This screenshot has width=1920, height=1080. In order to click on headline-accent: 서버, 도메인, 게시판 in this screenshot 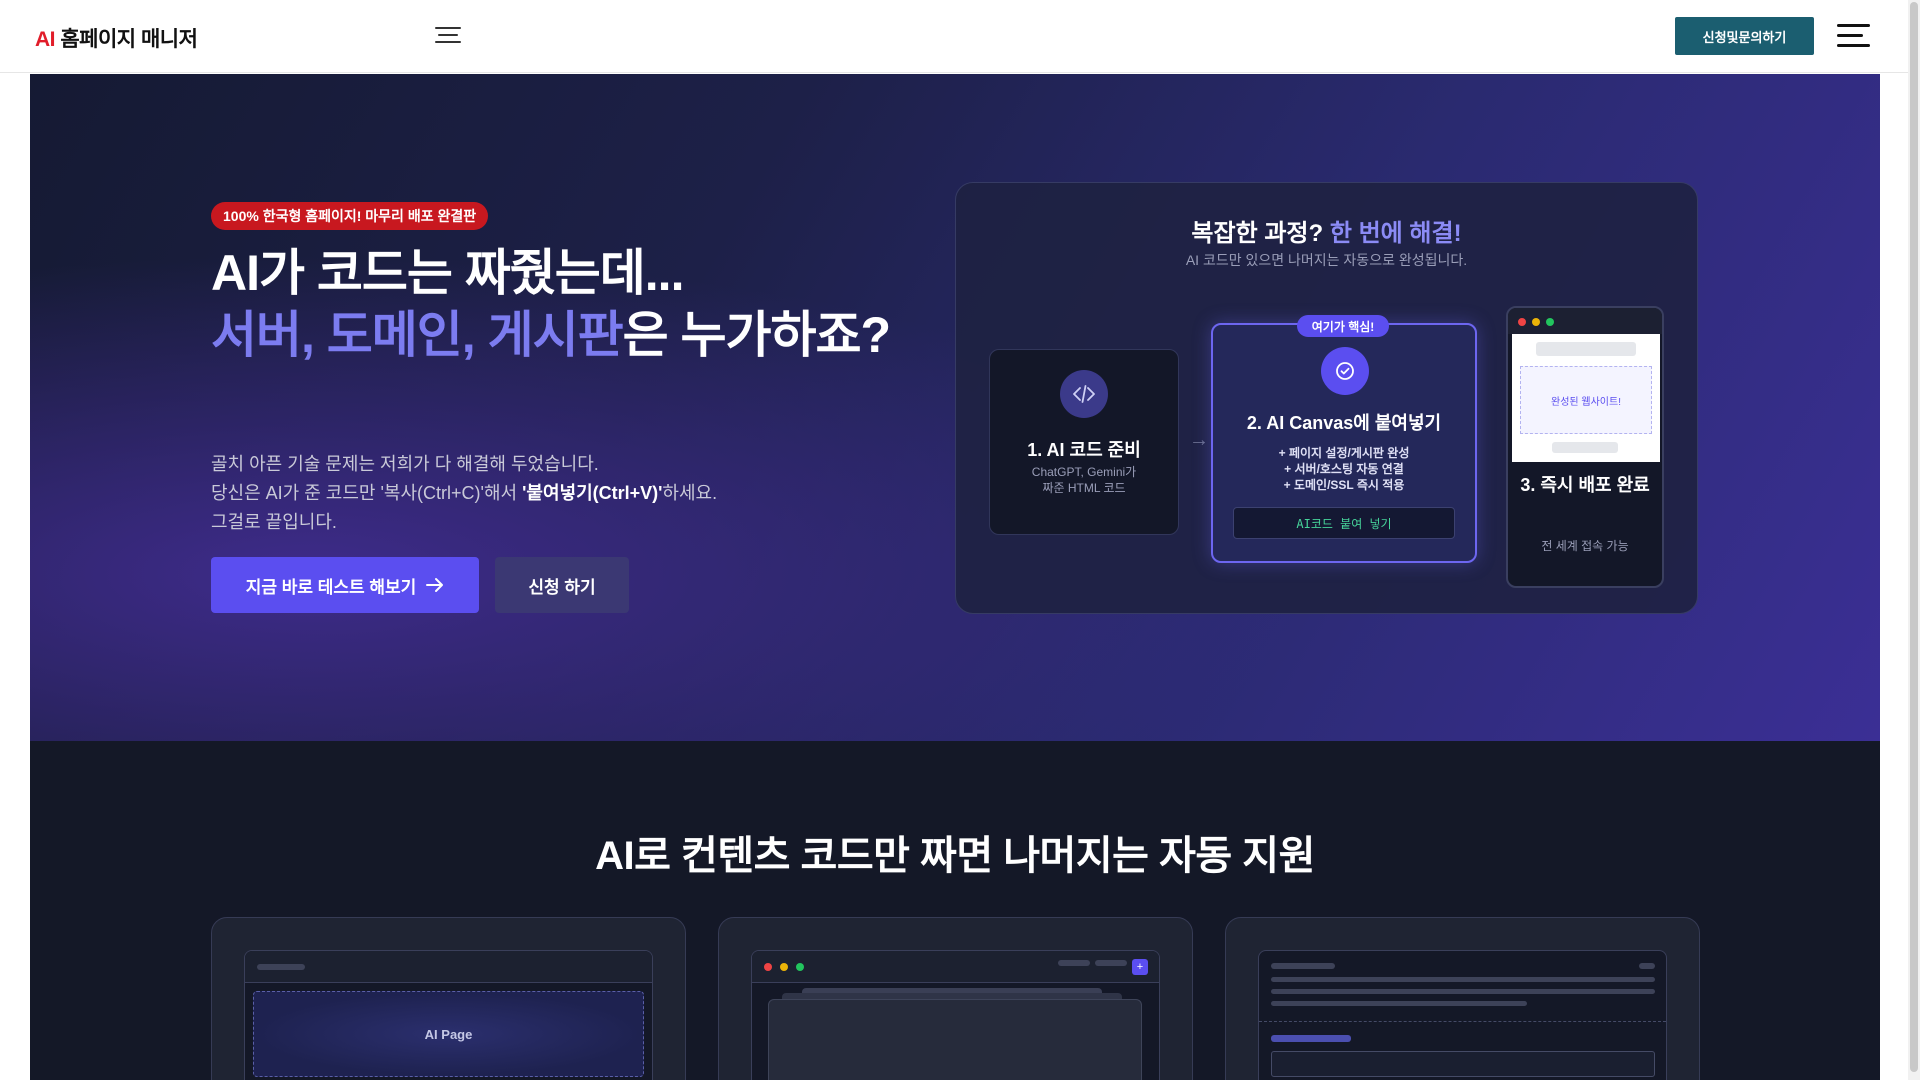, I will do `click(417, 335)`.